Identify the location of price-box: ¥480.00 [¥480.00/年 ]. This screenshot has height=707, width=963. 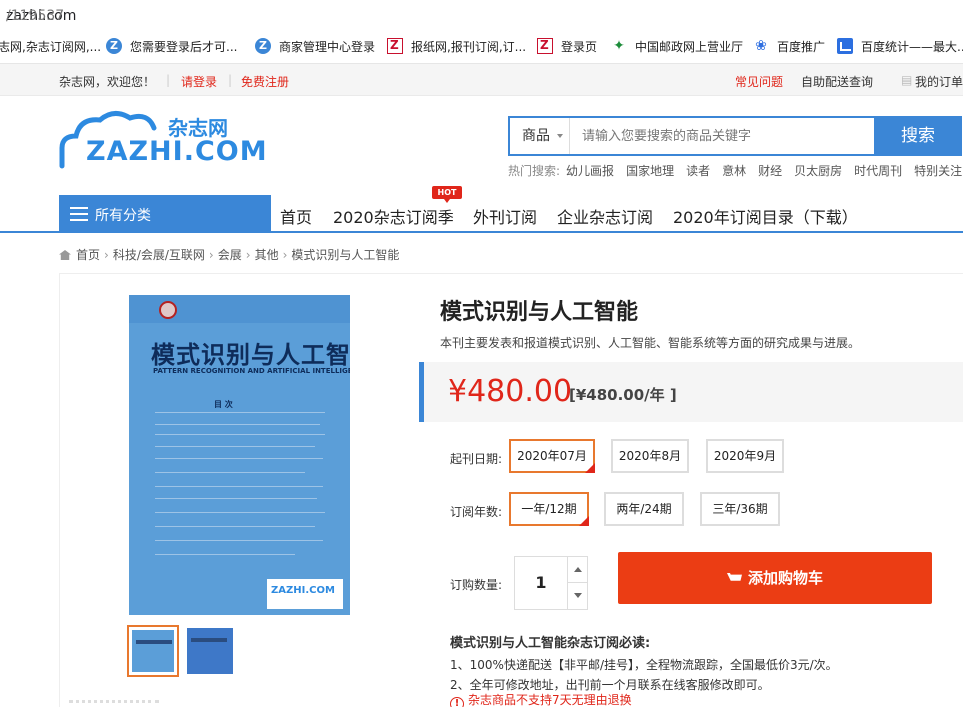
(691, 392).